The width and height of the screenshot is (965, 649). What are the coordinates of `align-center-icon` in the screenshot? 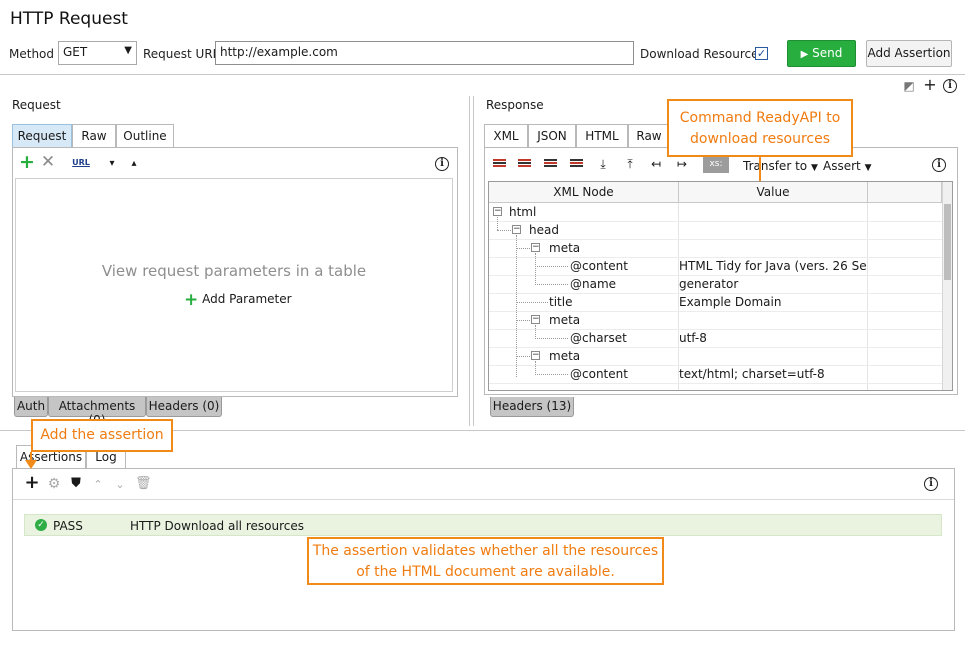 It's located at (524, 165).